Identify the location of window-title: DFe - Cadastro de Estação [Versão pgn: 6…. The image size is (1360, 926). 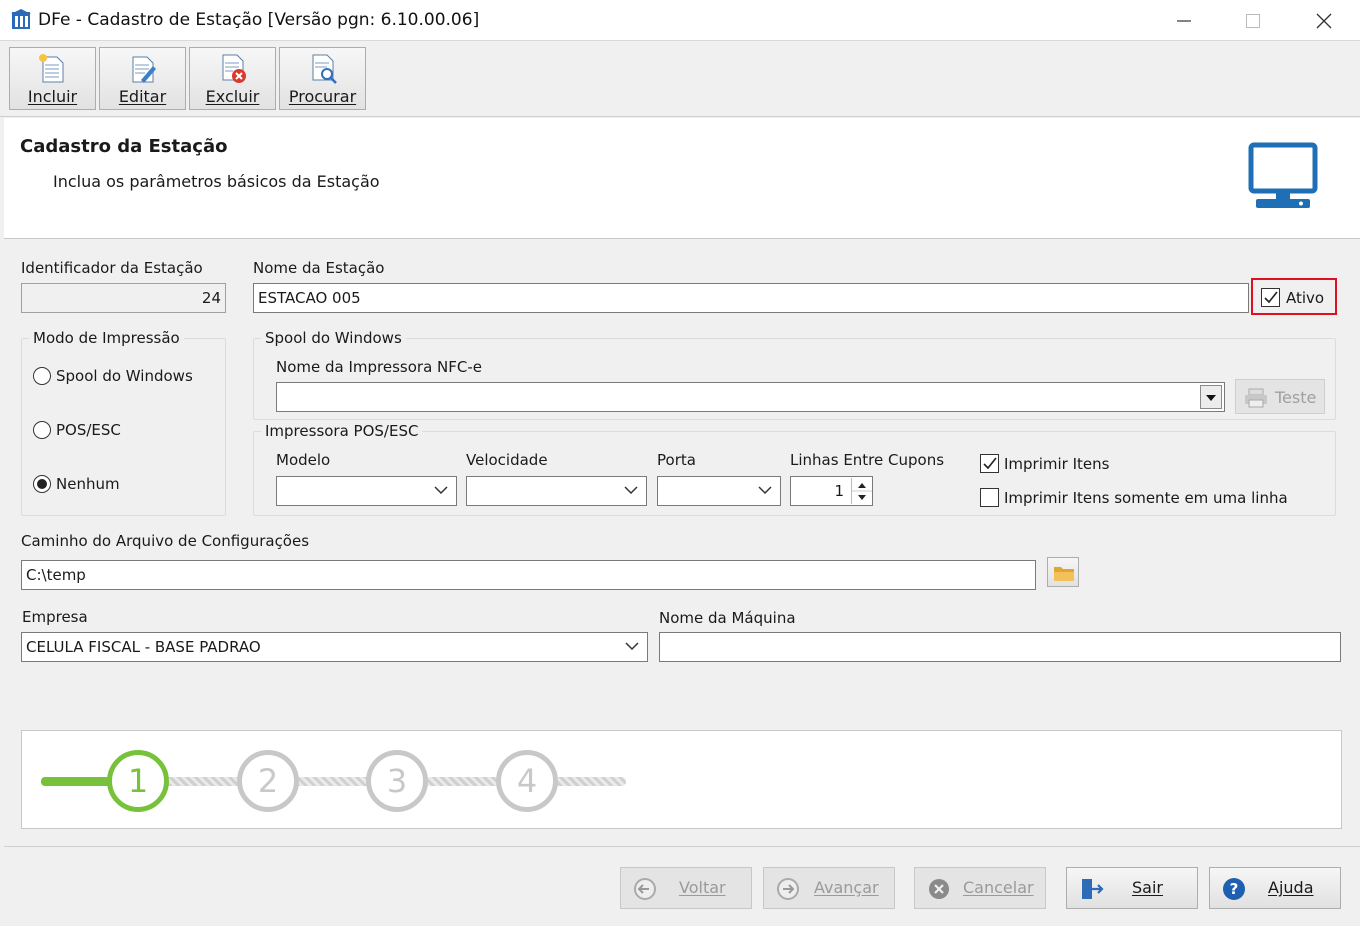
(259, 20).